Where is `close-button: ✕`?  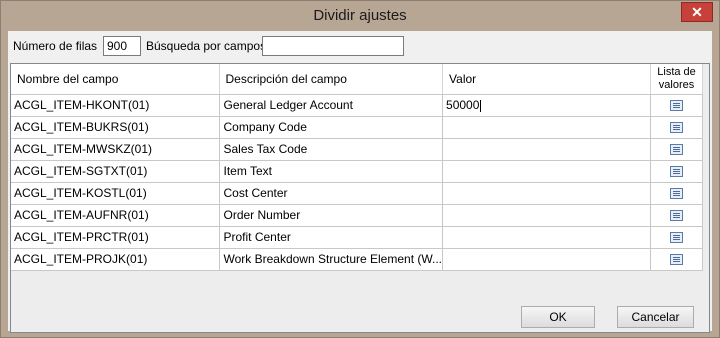 close-button: ✕ is located at coordinates (697, 12).